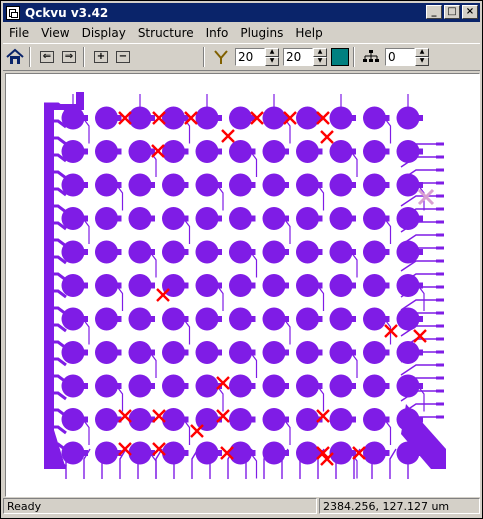 The width and height of the screenshot is (483, 519). I want to click on filter-icon, so click(221, 57).